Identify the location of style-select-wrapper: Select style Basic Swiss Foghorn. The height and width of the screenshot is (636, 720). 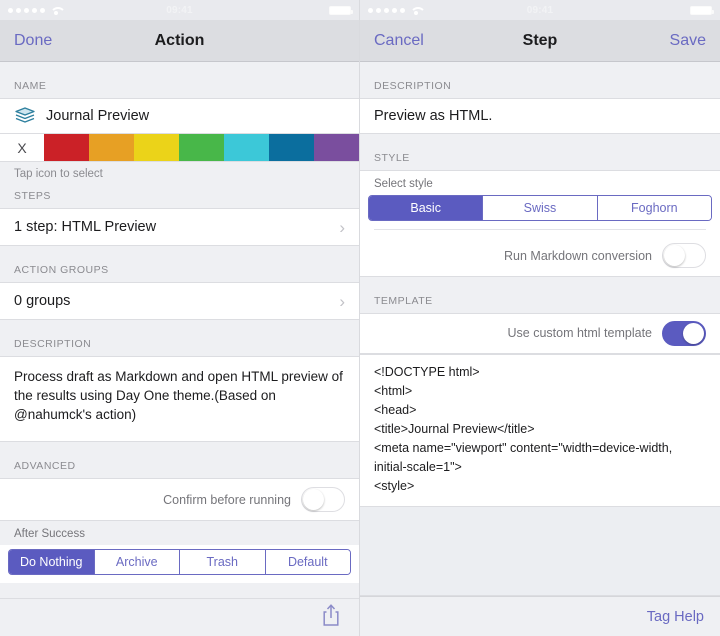
(540, 203).